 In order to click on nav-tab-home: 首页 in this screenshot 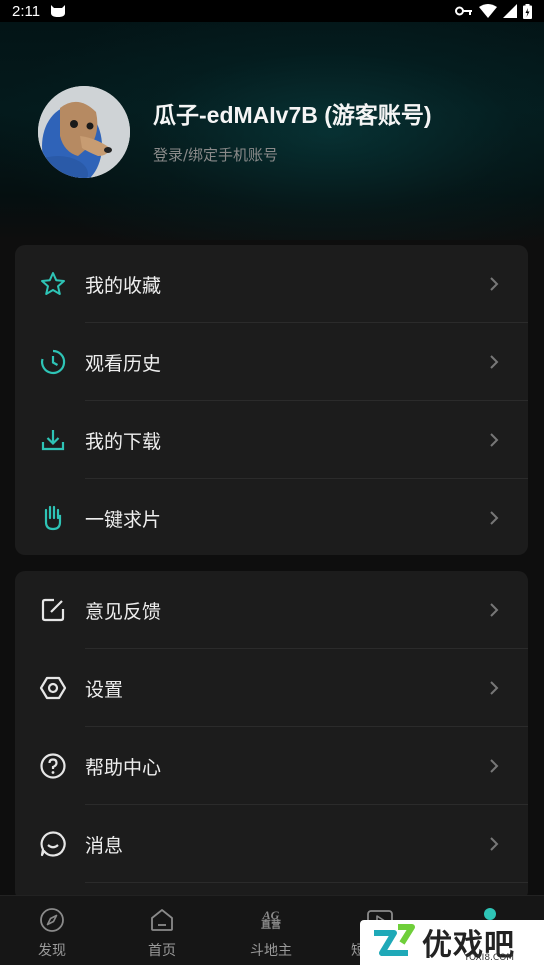, I will do `click(162, 933)`.